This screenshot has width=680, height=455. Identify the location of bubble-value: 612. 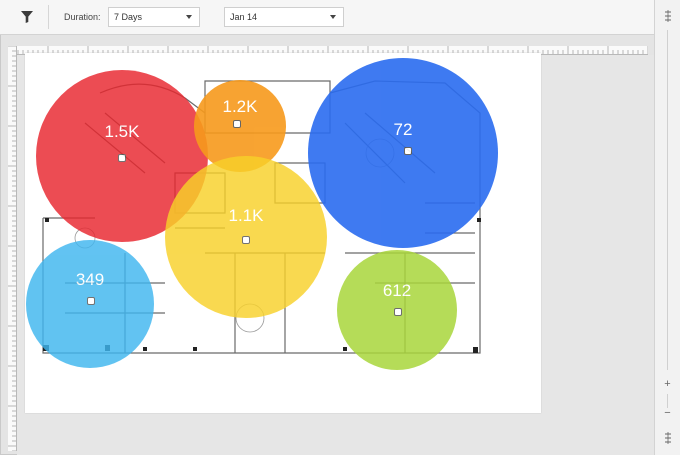
(397, 290).